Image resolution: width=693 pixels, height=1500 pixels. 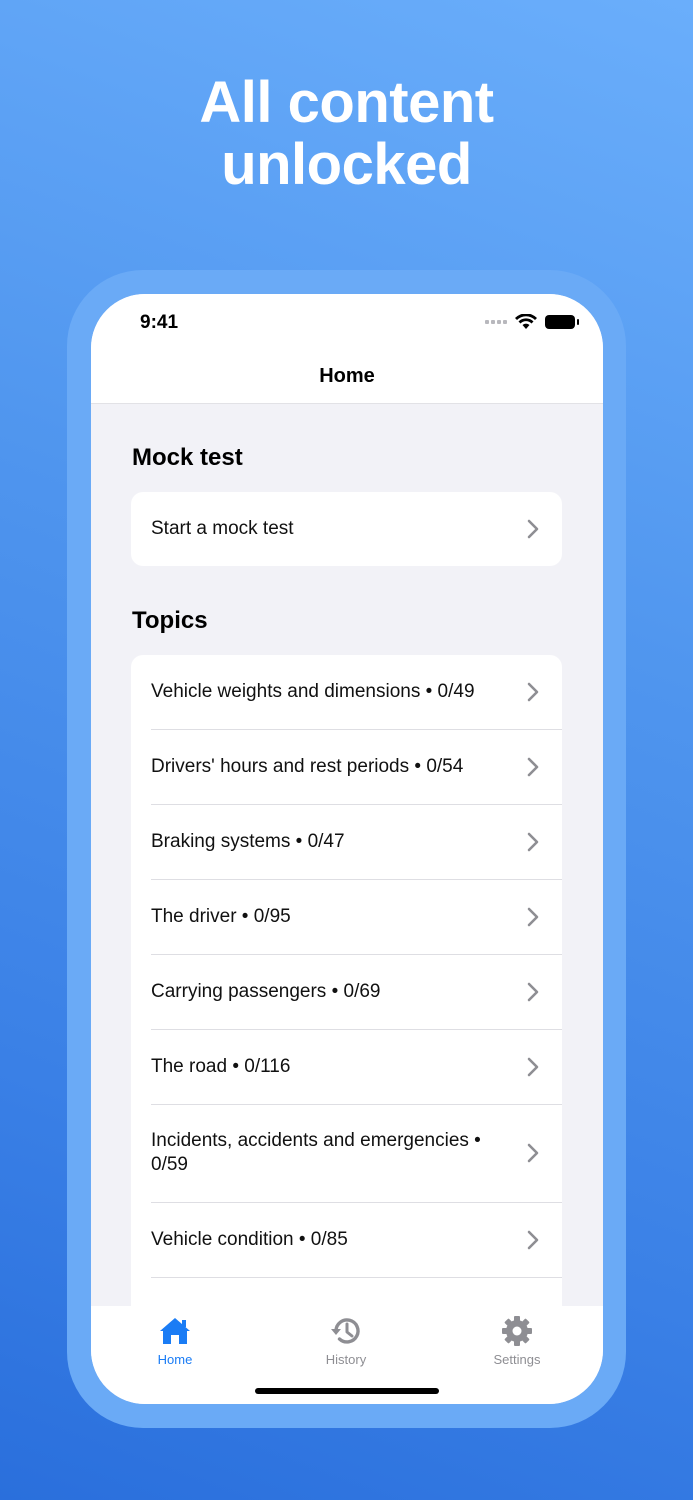 What do you see at coordinates (307, 766) in the screenshot?
I see `topic-label: Drivers' hours and rest periods • 0/54` at bounding box center [307, 766].